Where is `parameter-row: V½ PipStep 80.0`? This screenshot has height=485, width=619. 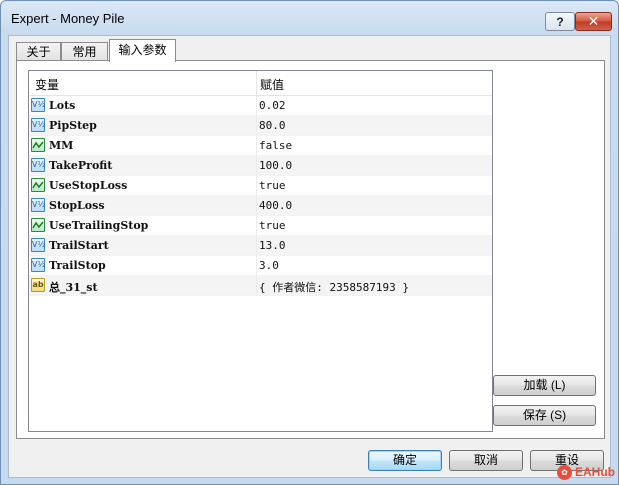
parameter-row: V½ PipStep 80.0 is located at coordinates (260, 126).